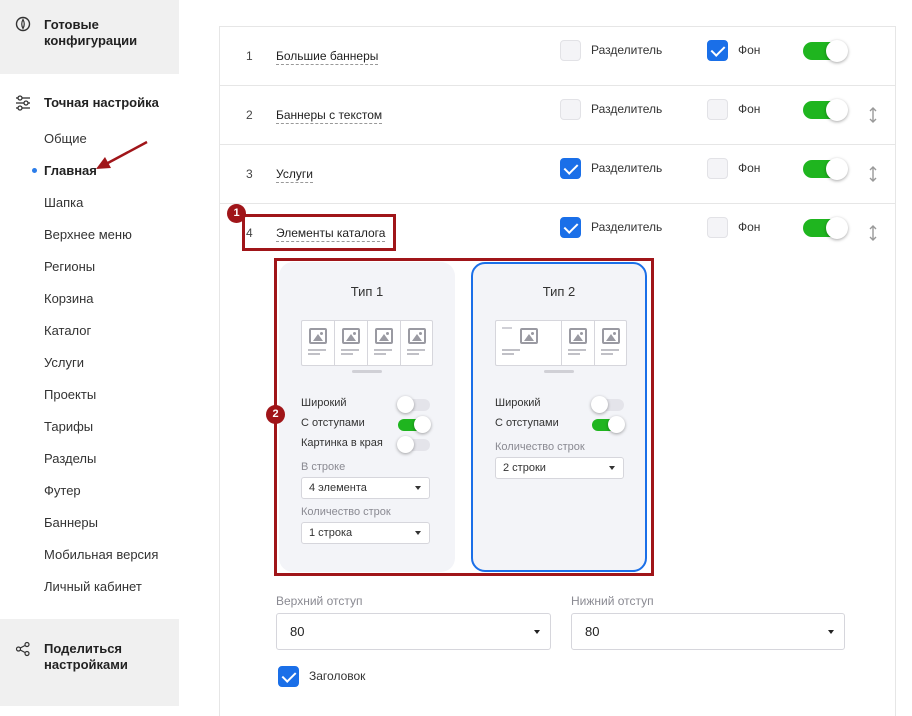 The width and height of the screenshot is (912, 716). I want to click on row-number: 3, so click(249, 174).